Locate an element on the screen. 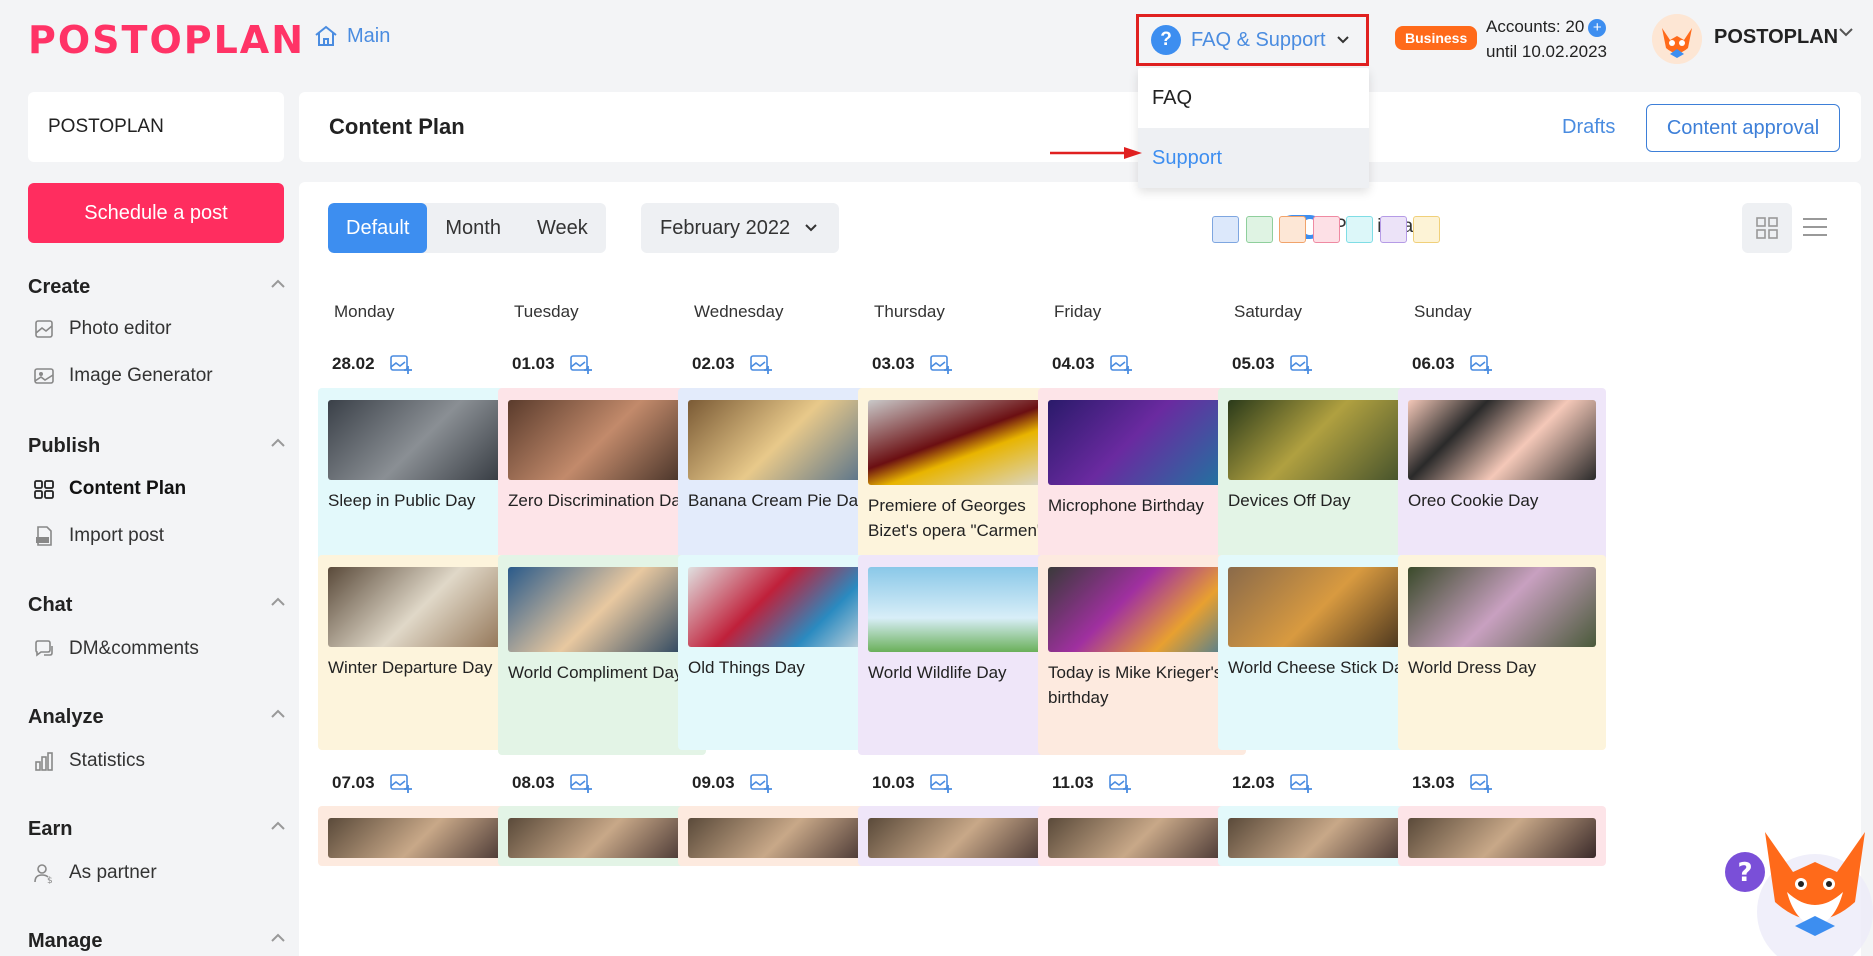 This screenshot has height=956, width=1873. page-title: Content Plan is located at coordinates (397, 126).